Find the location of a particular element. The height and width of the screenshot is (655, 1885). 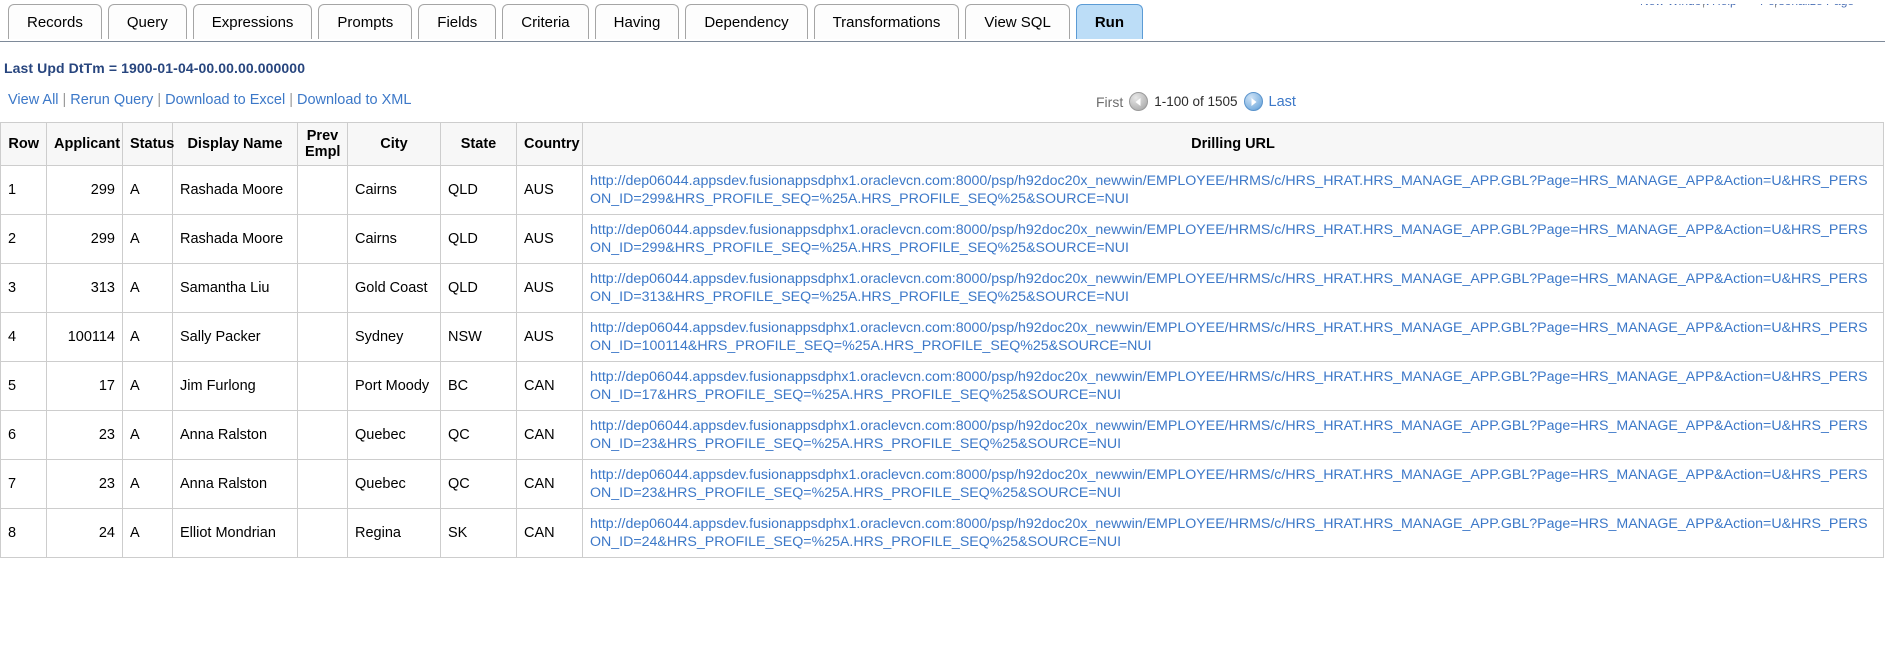

pager-first-label: First is located at coordinates (1110, 101).